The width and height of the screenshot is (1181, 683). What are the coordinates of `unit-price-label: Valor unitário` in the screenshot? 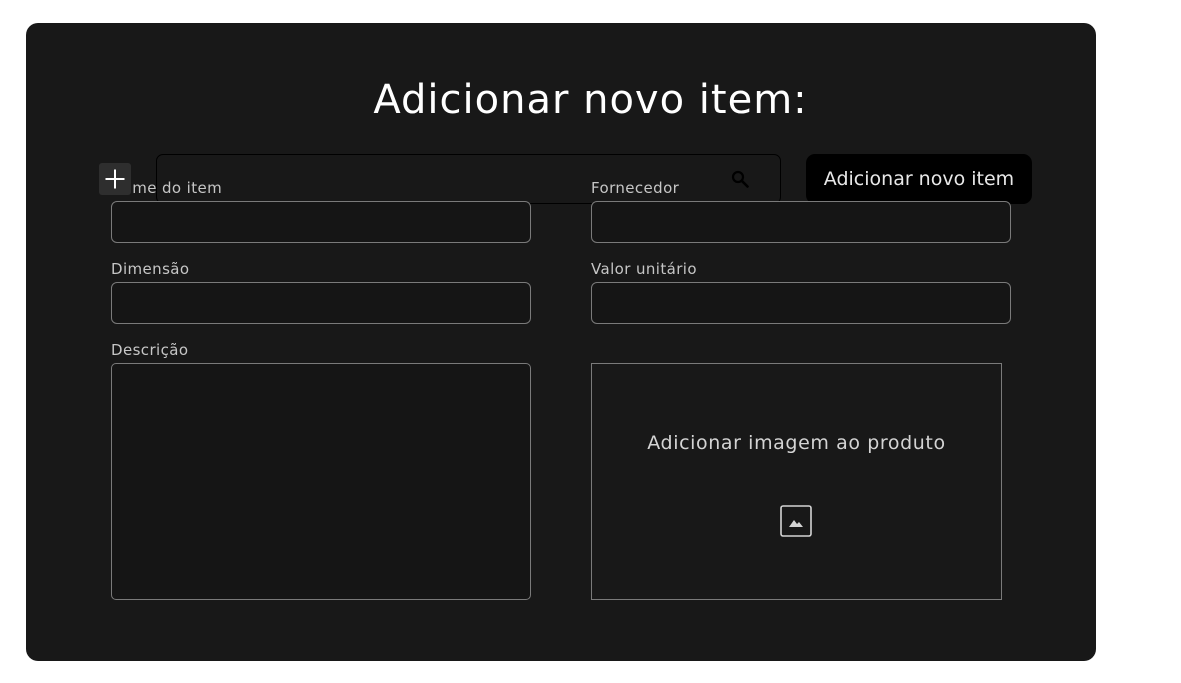 It's located at (644, 269).